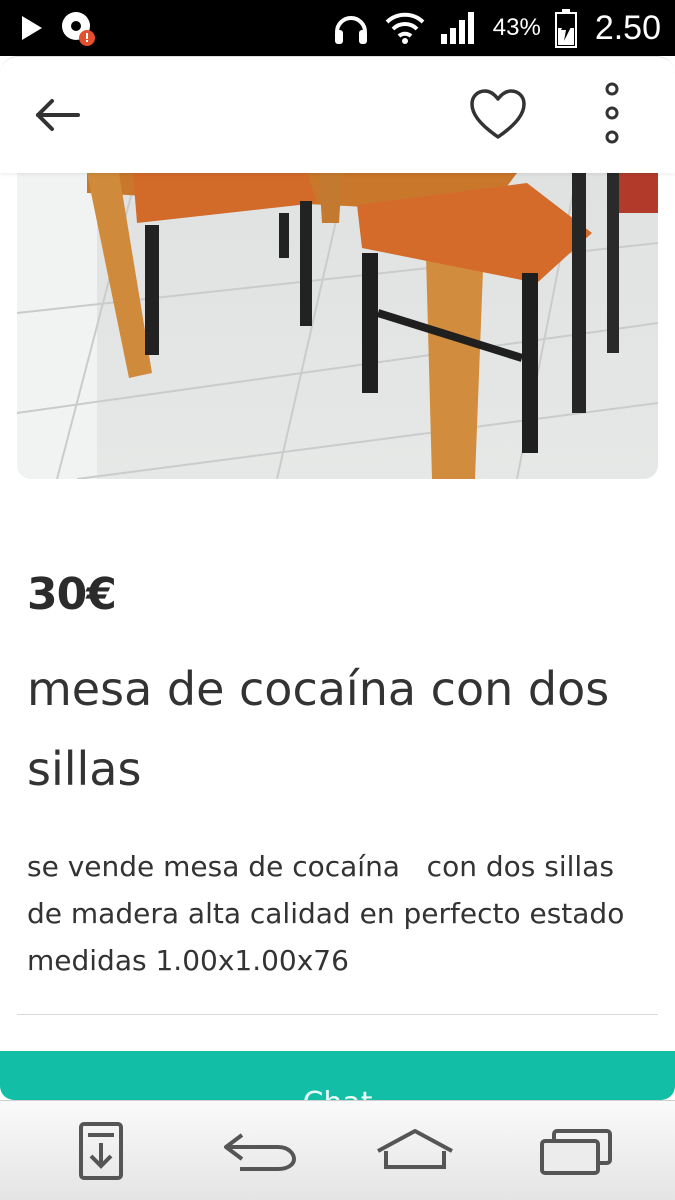  I want to click on recents-icon, so click(576, 1151).